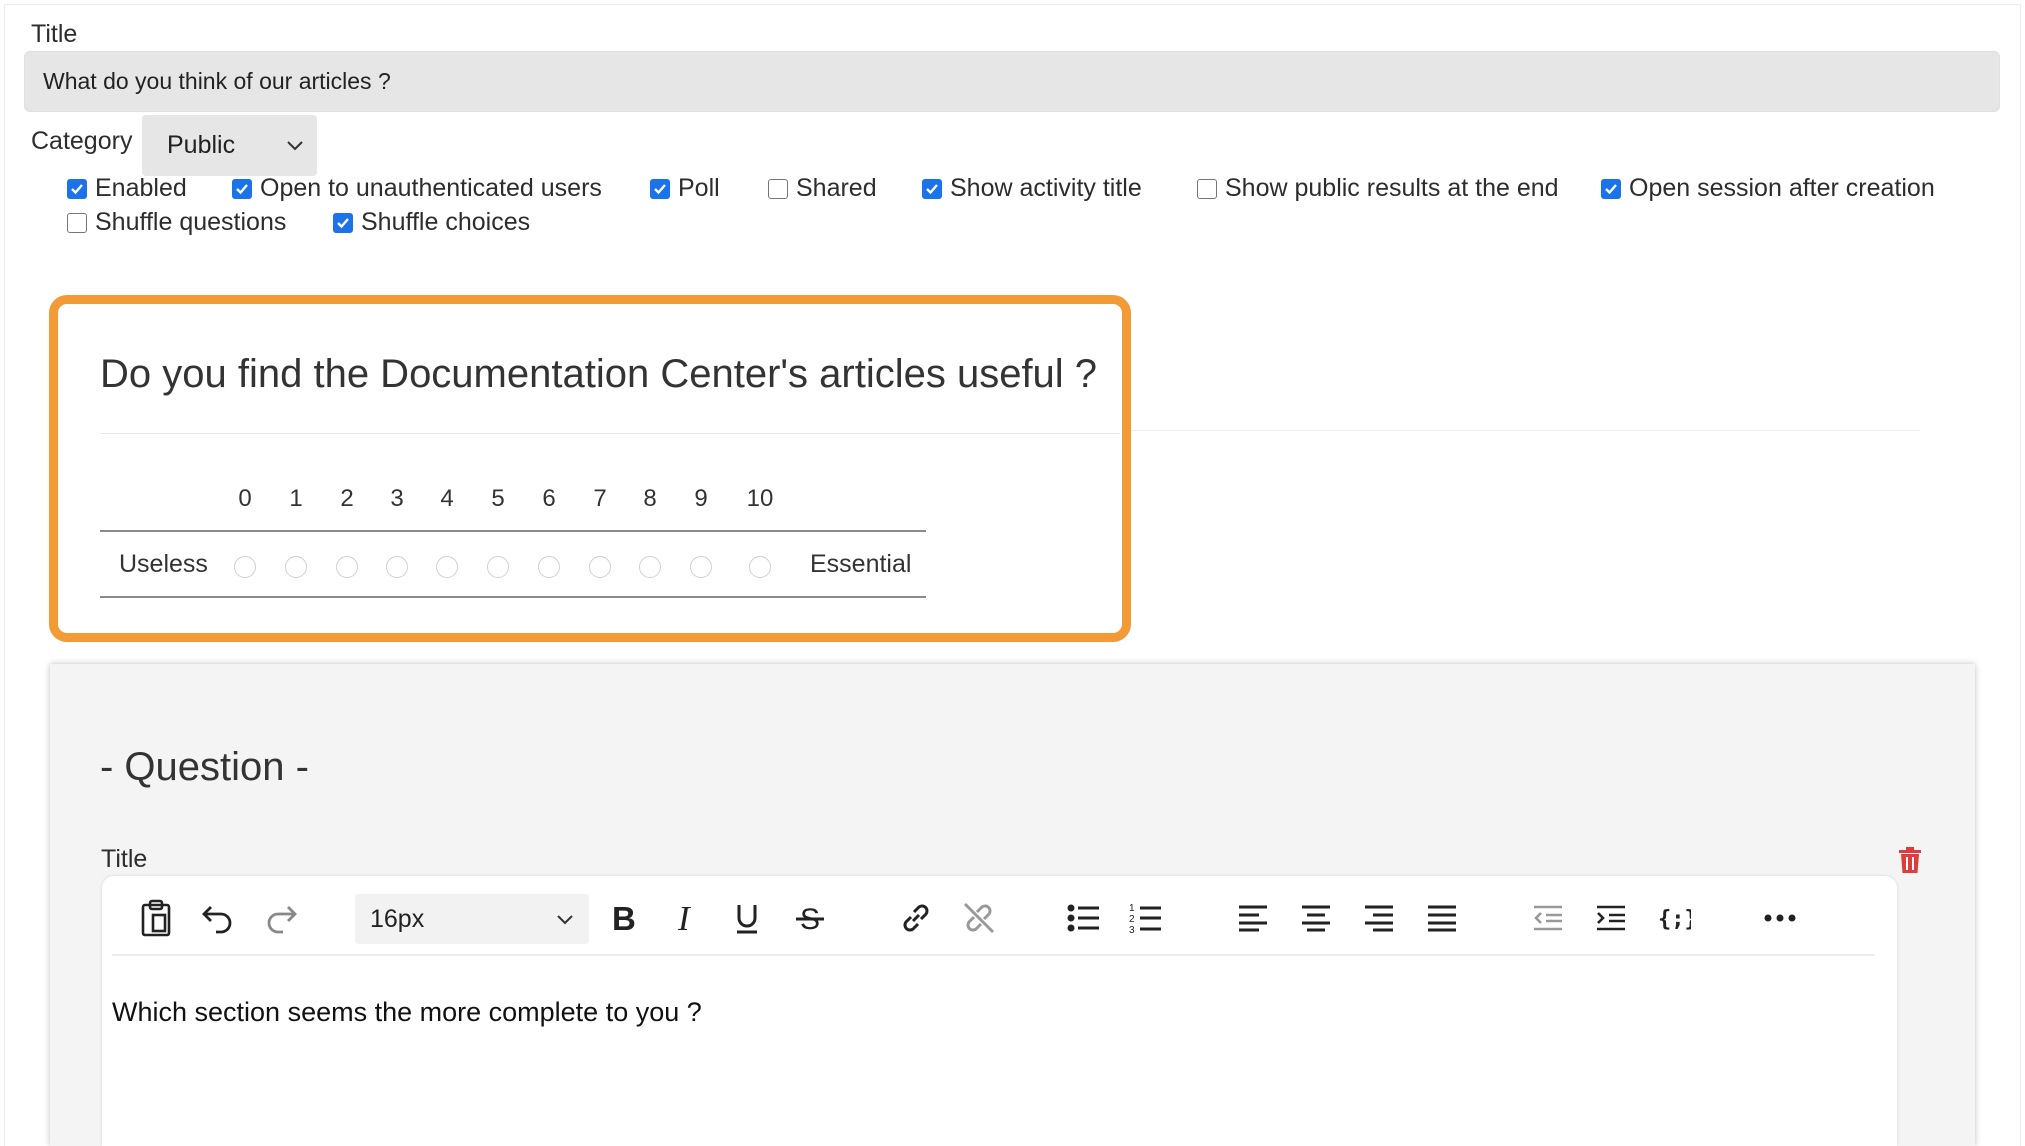 Image resolution: width=2025 pixels, height=1146 pixels. Describe the element at coordinates (1132, 908) in the screenshot. I see `svg-text: 1` at that location.